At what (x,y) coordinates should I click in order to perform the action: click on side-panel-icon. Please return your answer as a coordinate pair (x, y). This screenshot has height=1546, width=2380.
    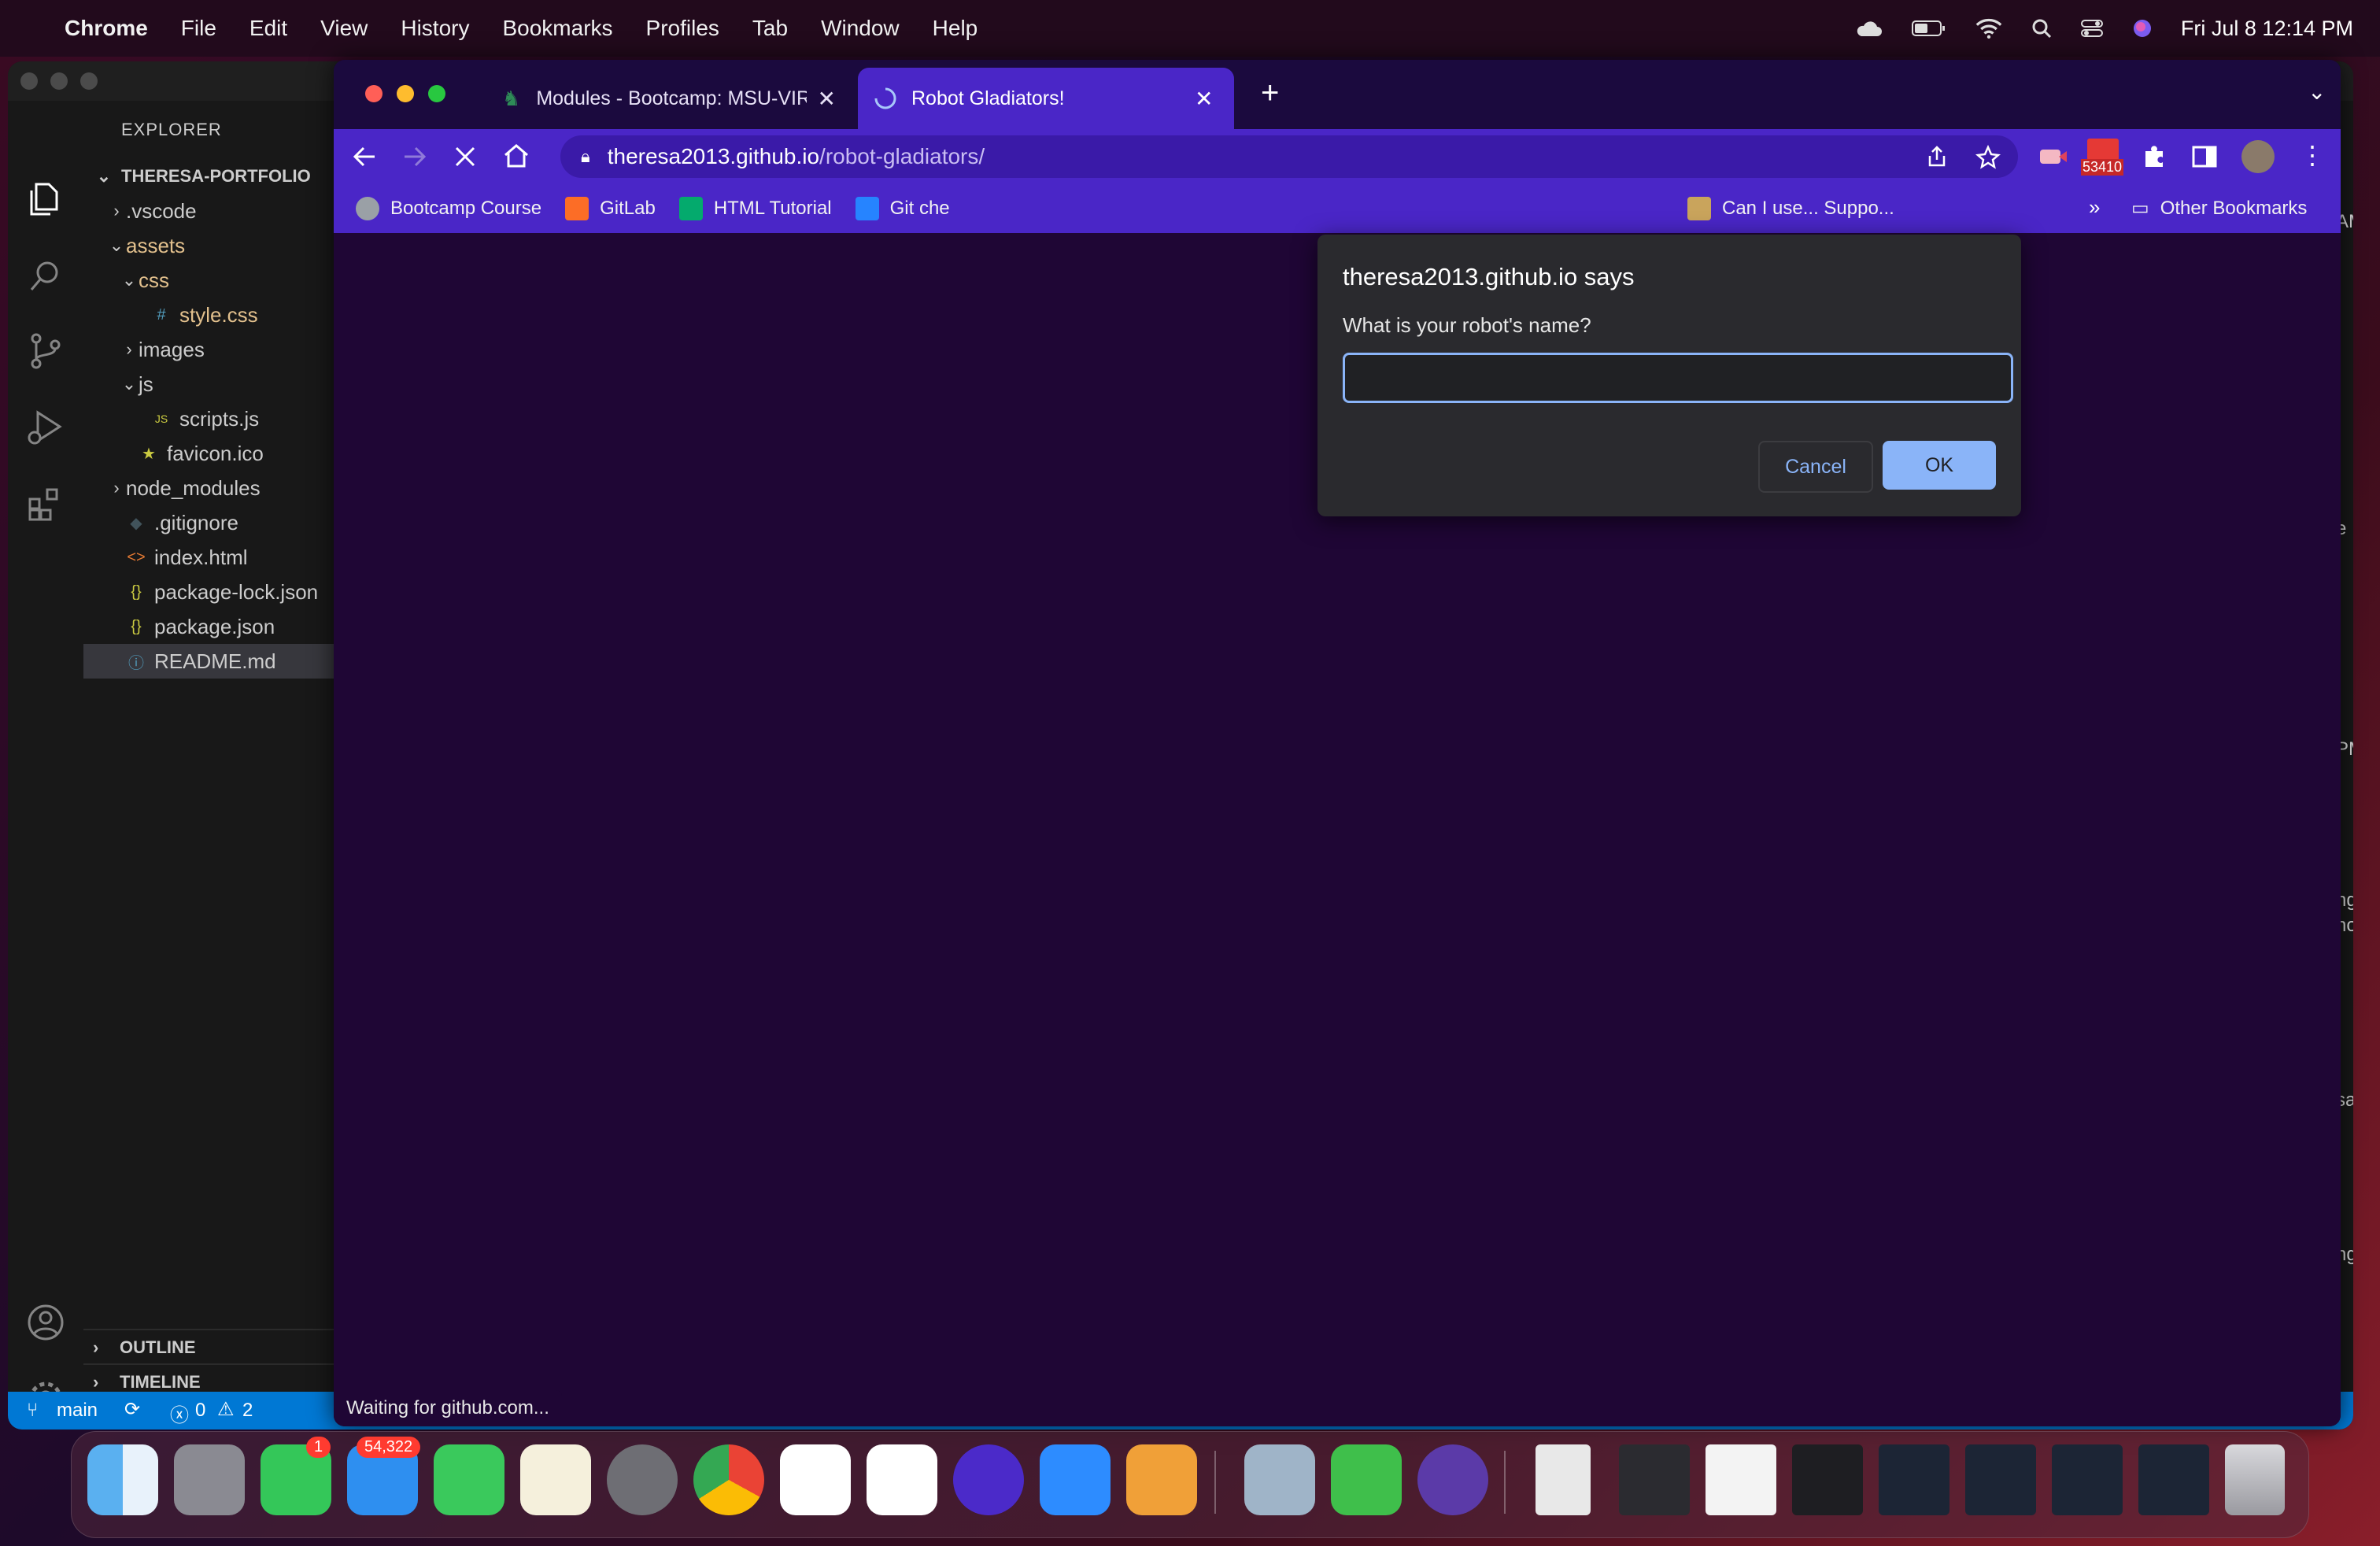
    Looking at the image, I should click on (2204, 156).